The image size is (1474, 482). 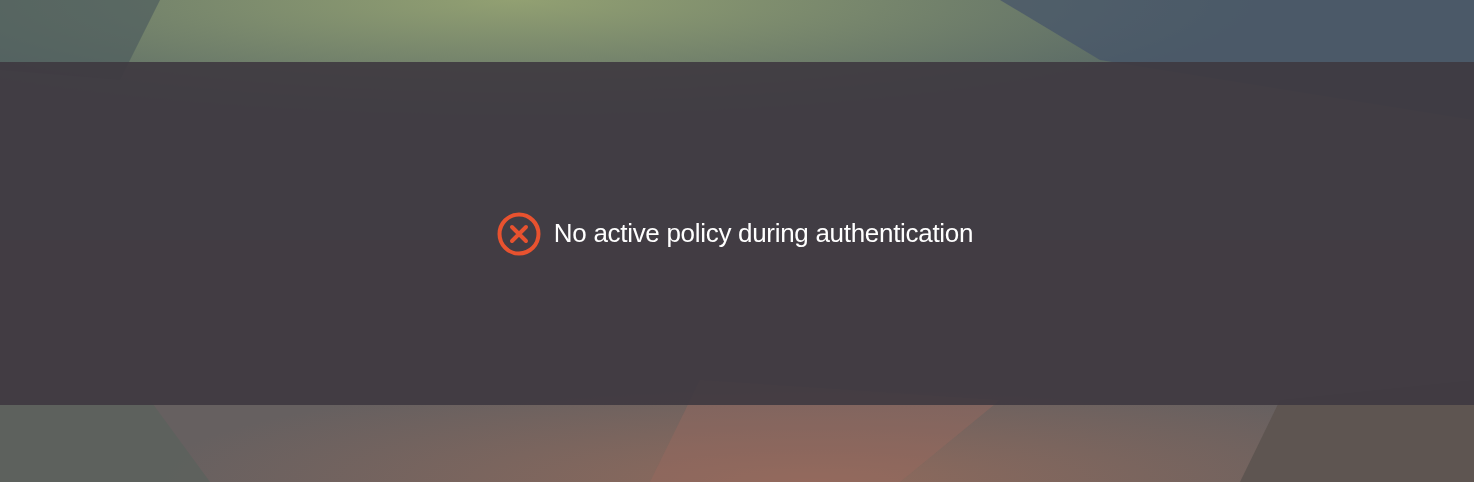 What do you see at coordinates (763, 233) in the screenshot?
I see `error-message: No active policy during authentication` at bounding box center [763, 233].